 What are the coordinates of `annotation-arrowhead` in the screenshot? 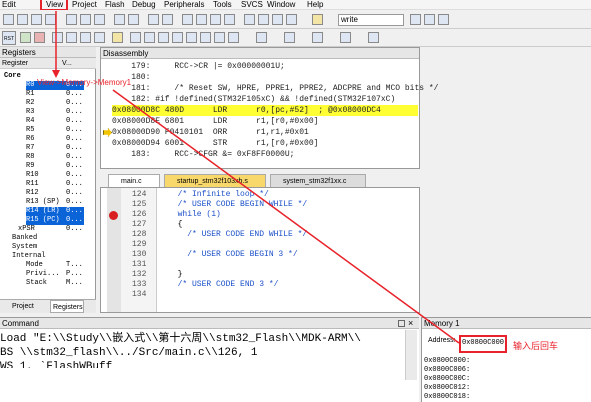 It's located at (56, 74).